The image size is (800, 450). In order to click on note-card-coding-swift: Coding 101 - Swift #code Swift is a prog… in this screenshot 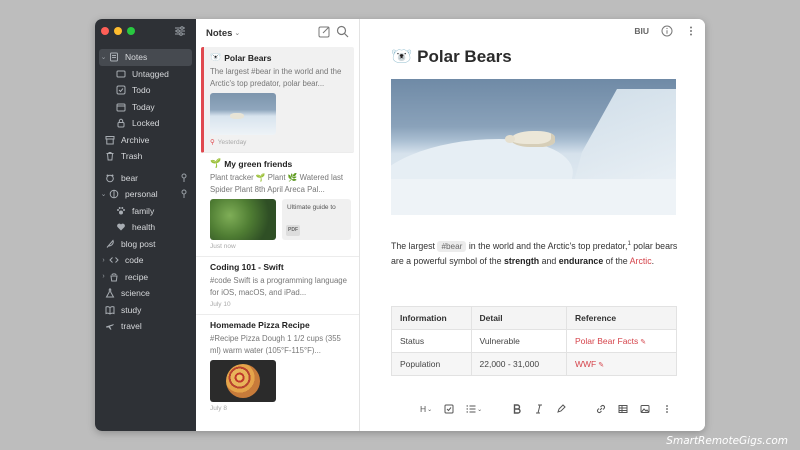, I will do `click(277, 286)`.